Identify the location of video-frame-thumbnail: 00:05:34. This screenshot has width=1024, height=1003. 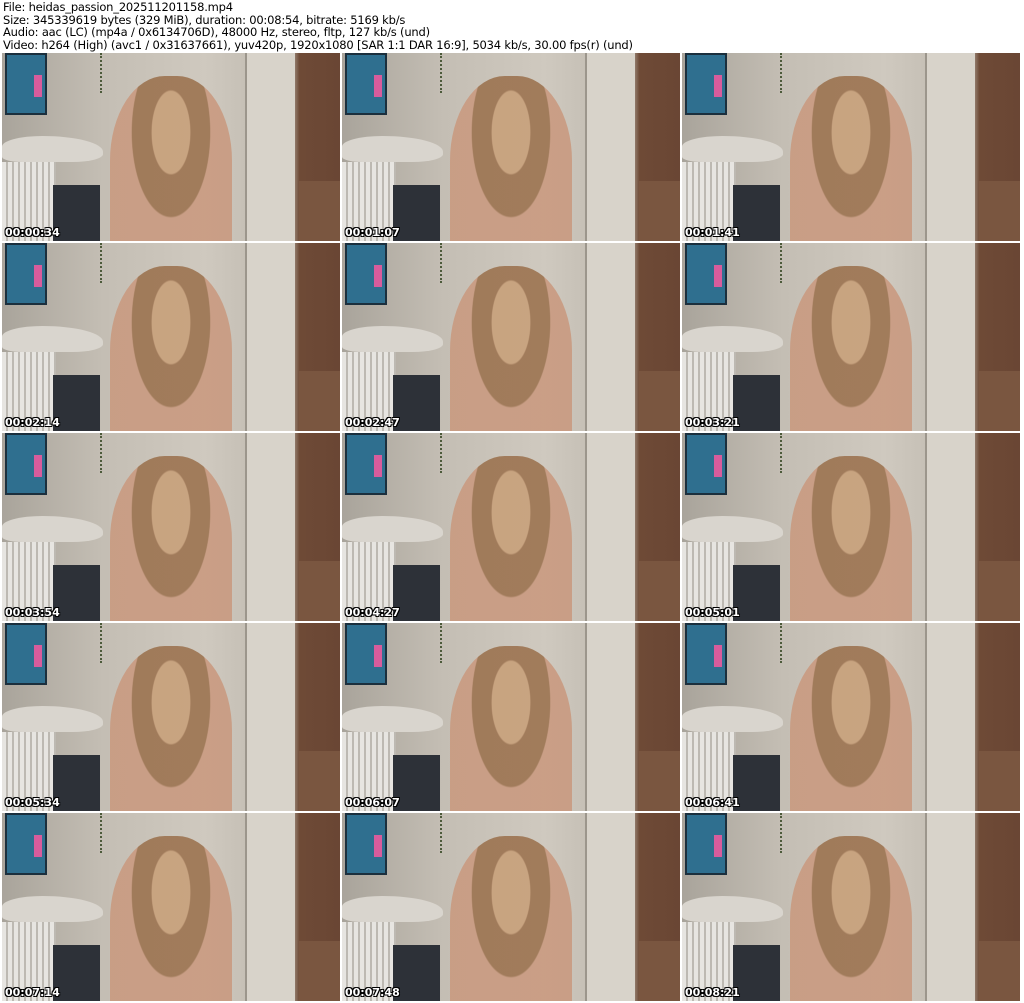
(171, 717).